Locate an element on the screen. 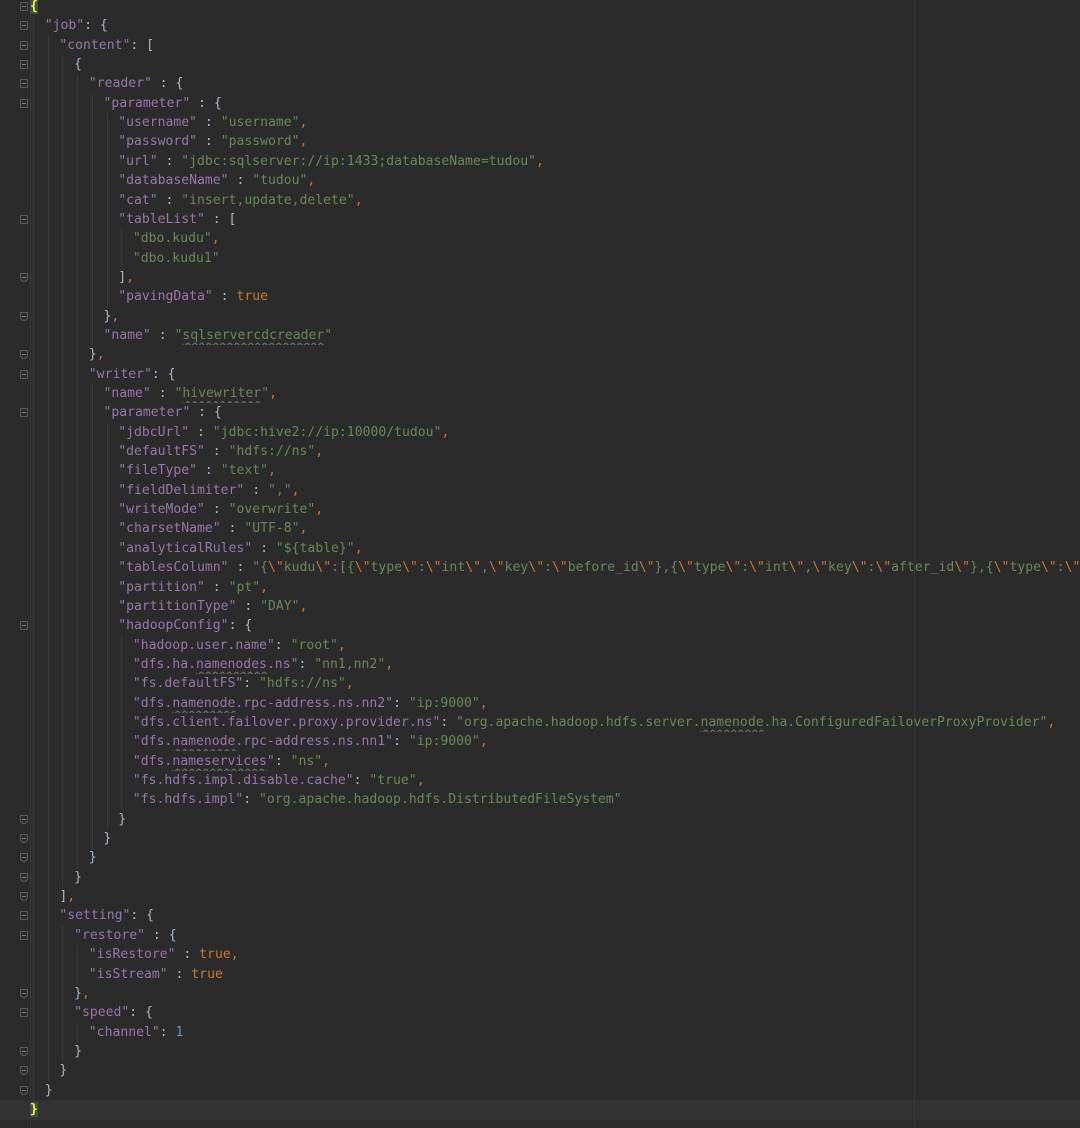 The width and height of the screenshot is (1080, 1128). code-line: "fs.defaultFS": "hdfs://ns", is located at coordinates (540, 683).